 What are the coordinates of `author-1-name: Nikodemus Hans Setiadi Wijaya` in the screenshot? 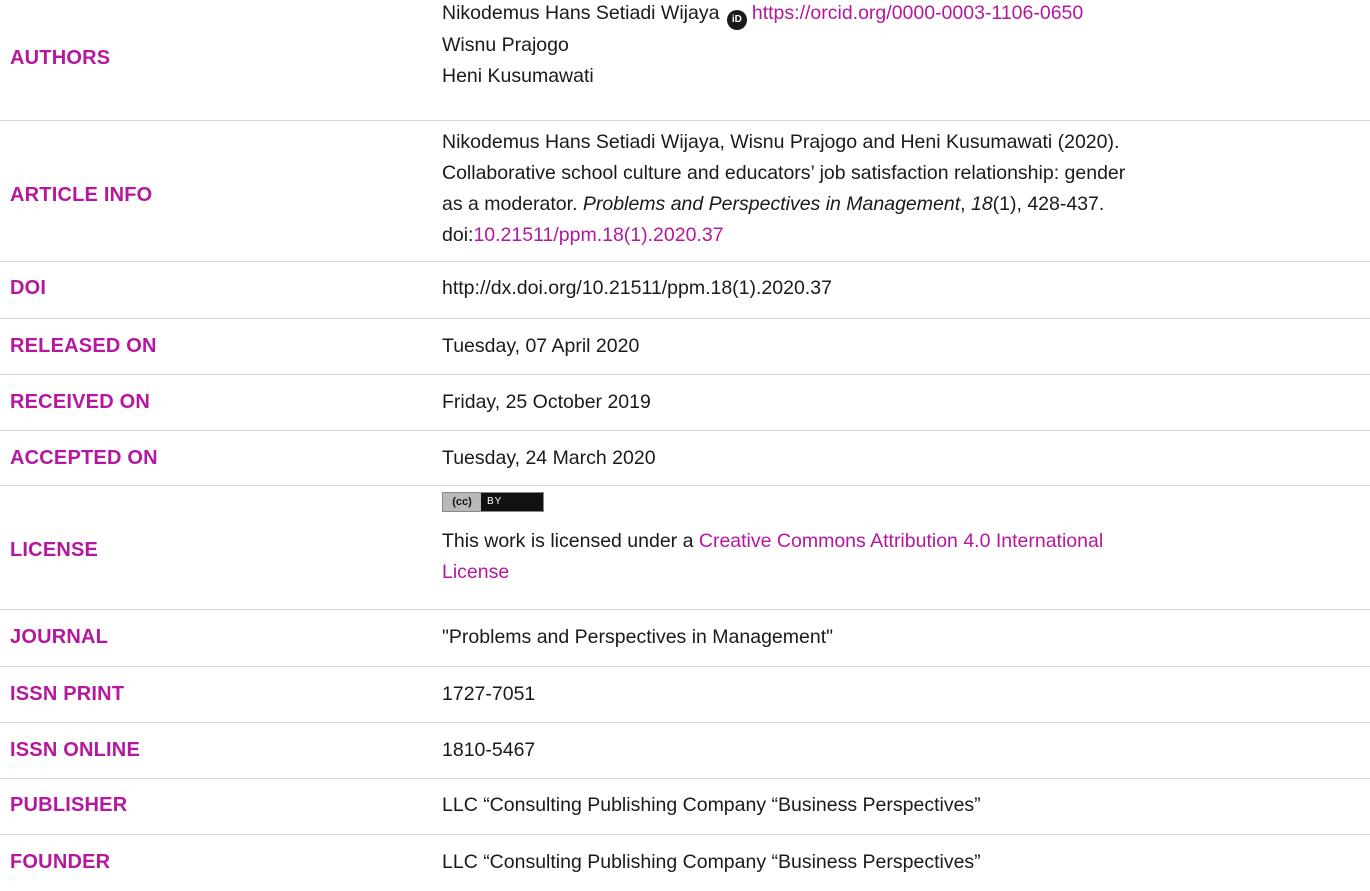 It's located at (581, 13).